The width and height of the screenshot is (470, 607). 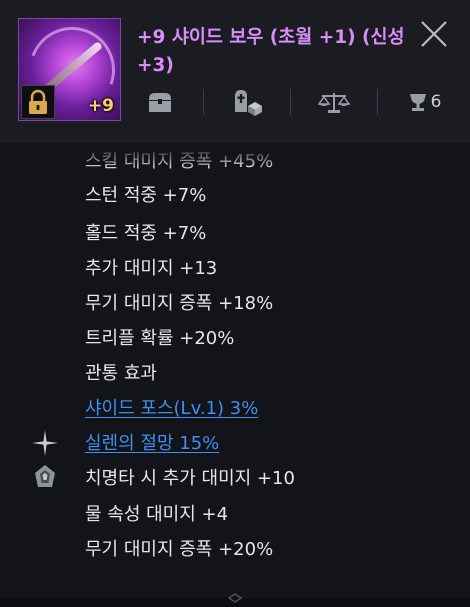 What do you see at coordinates (152, 442) in the screenshot?
I see `skill-link-silen-despair: 실렌의 절망 15%` at bounding box center [152, 442].